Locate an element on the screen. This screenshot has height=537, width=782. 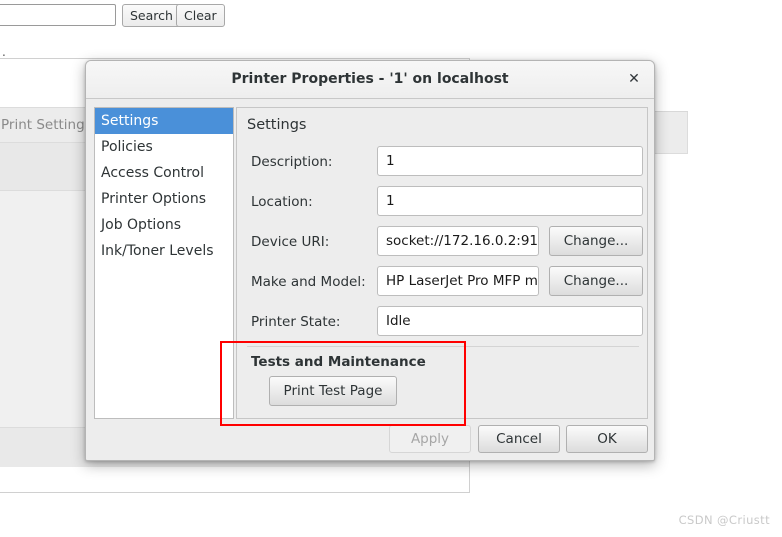
sidebar-item-label: Access Control is located at coordinates (152, 173).